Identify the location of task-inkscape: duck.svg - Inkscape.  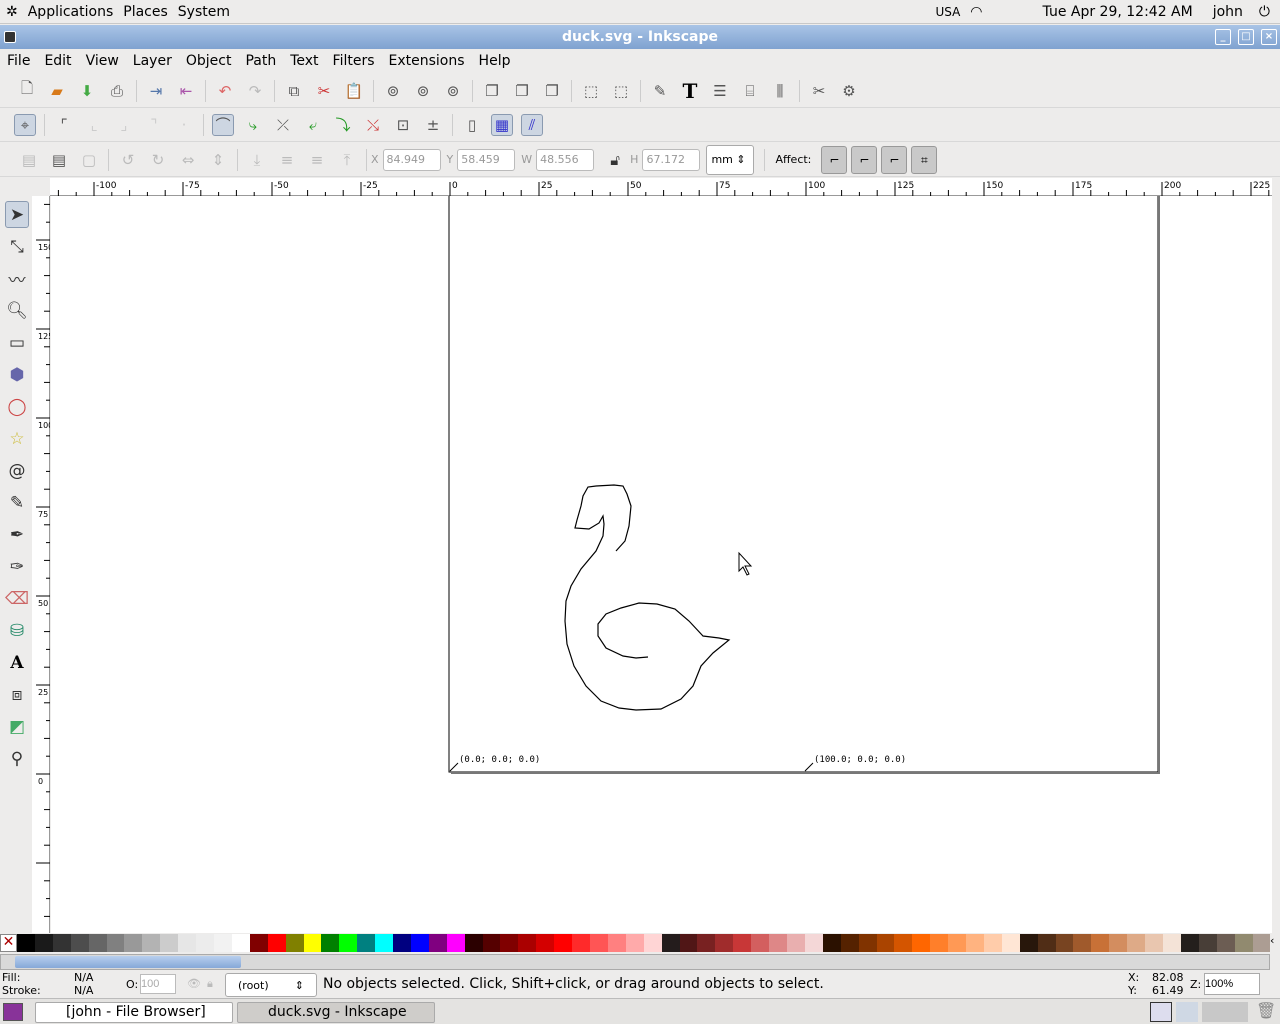
(336, 1012).